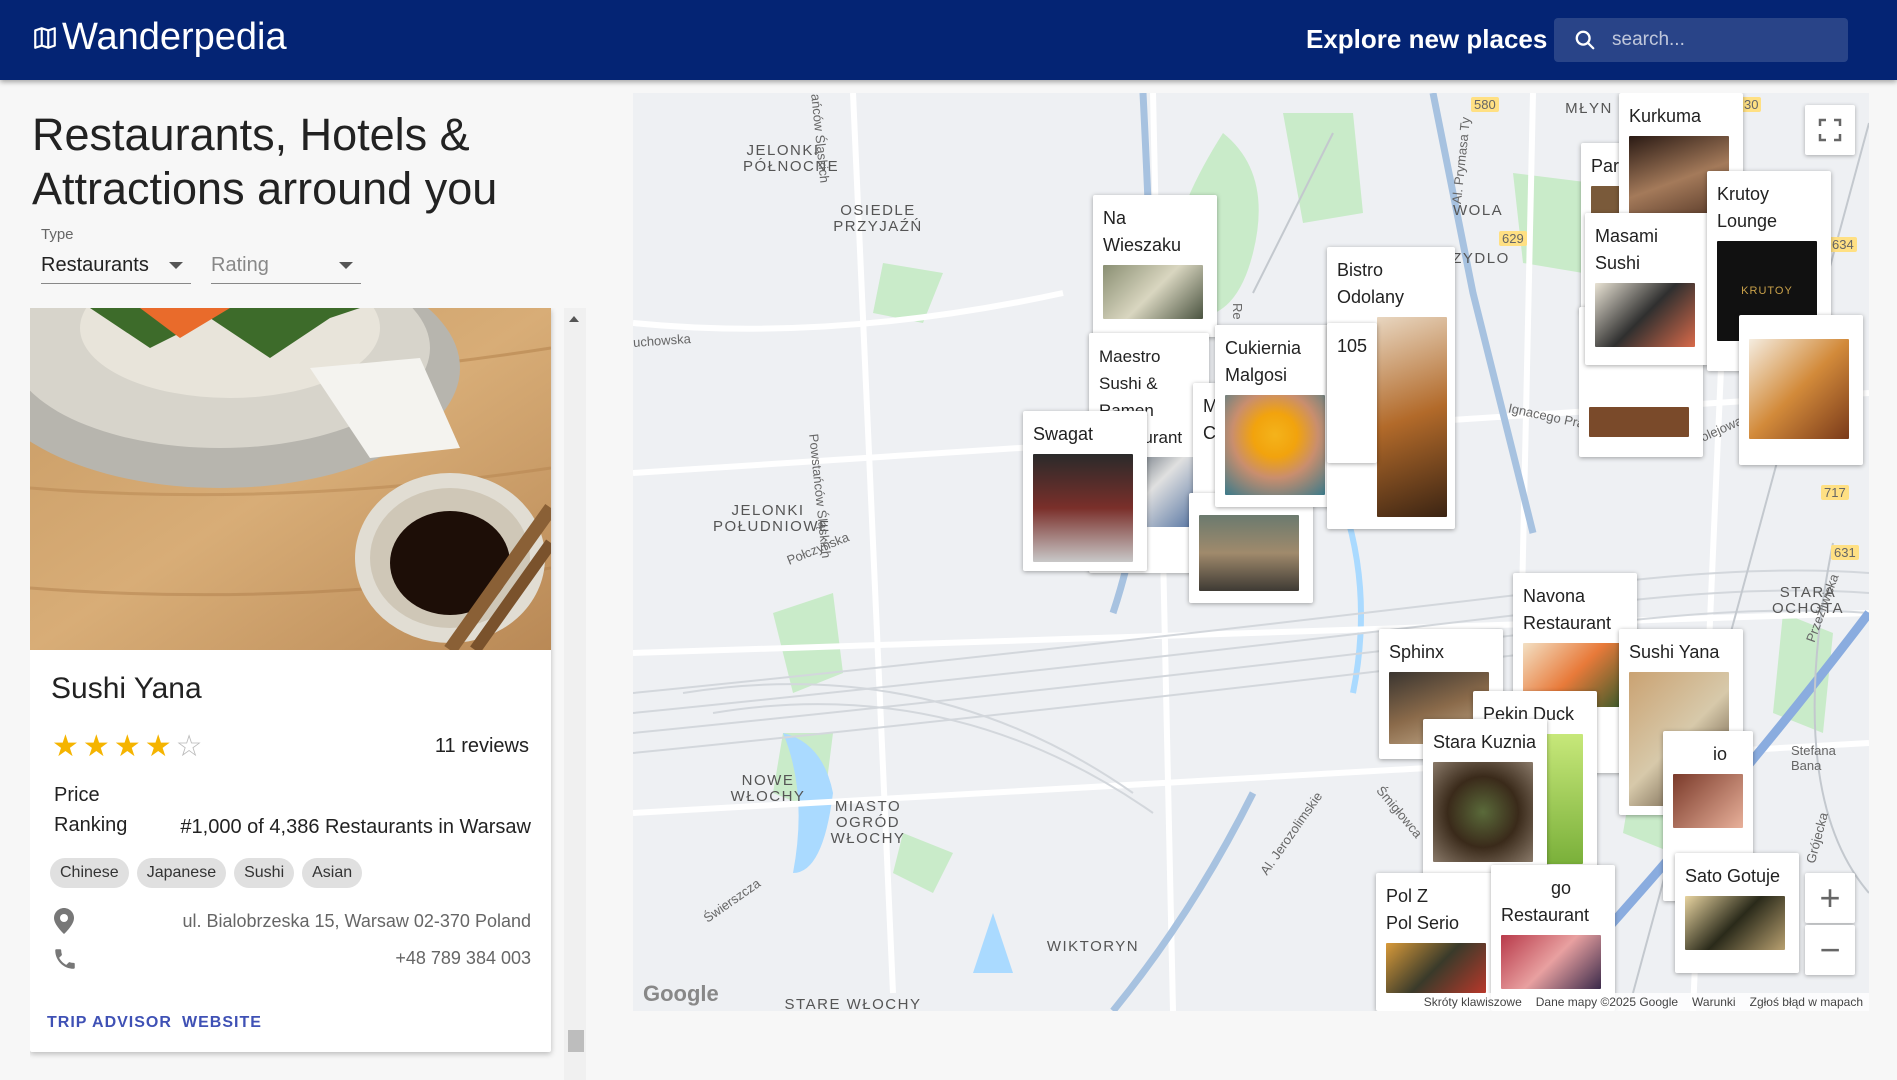 This screenshot has height=1080, width=1897. What do you see at coordinates (286, 266) in the screenshot?
I see `rating-select: Rating` at bounding box center [286, 266].